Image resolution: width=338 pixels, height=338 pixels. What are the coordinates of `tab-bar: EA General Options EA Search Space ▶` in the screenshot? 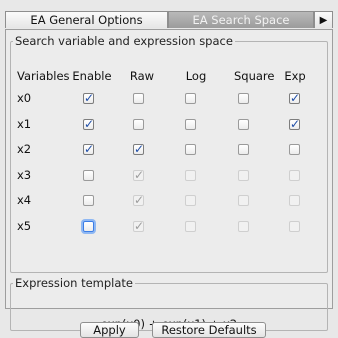 It's located at (169, 20).